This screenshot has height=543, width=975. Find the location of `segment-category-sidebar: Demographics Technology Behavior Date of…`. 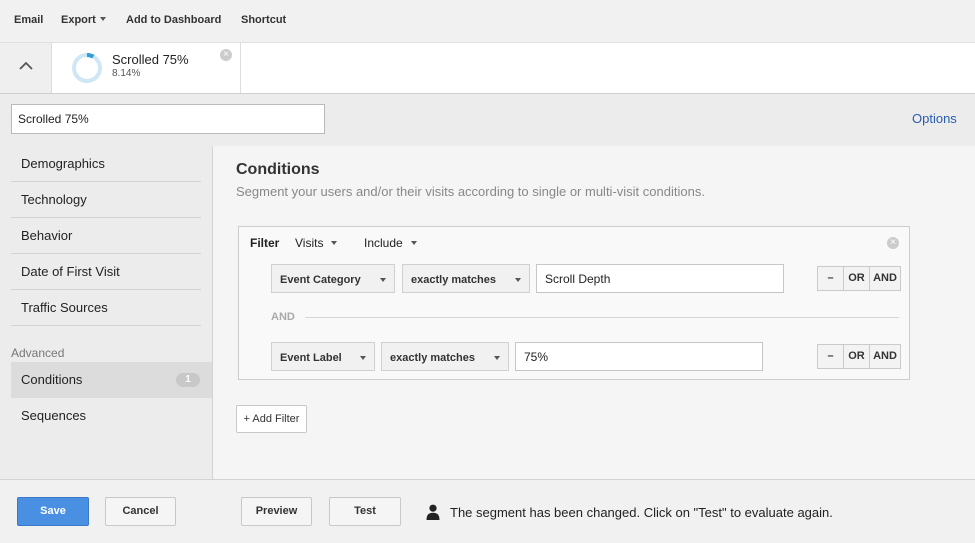

segment-category-sidebar: Demographics Technology Behavior Date of… is located at coordinates (111, 312).